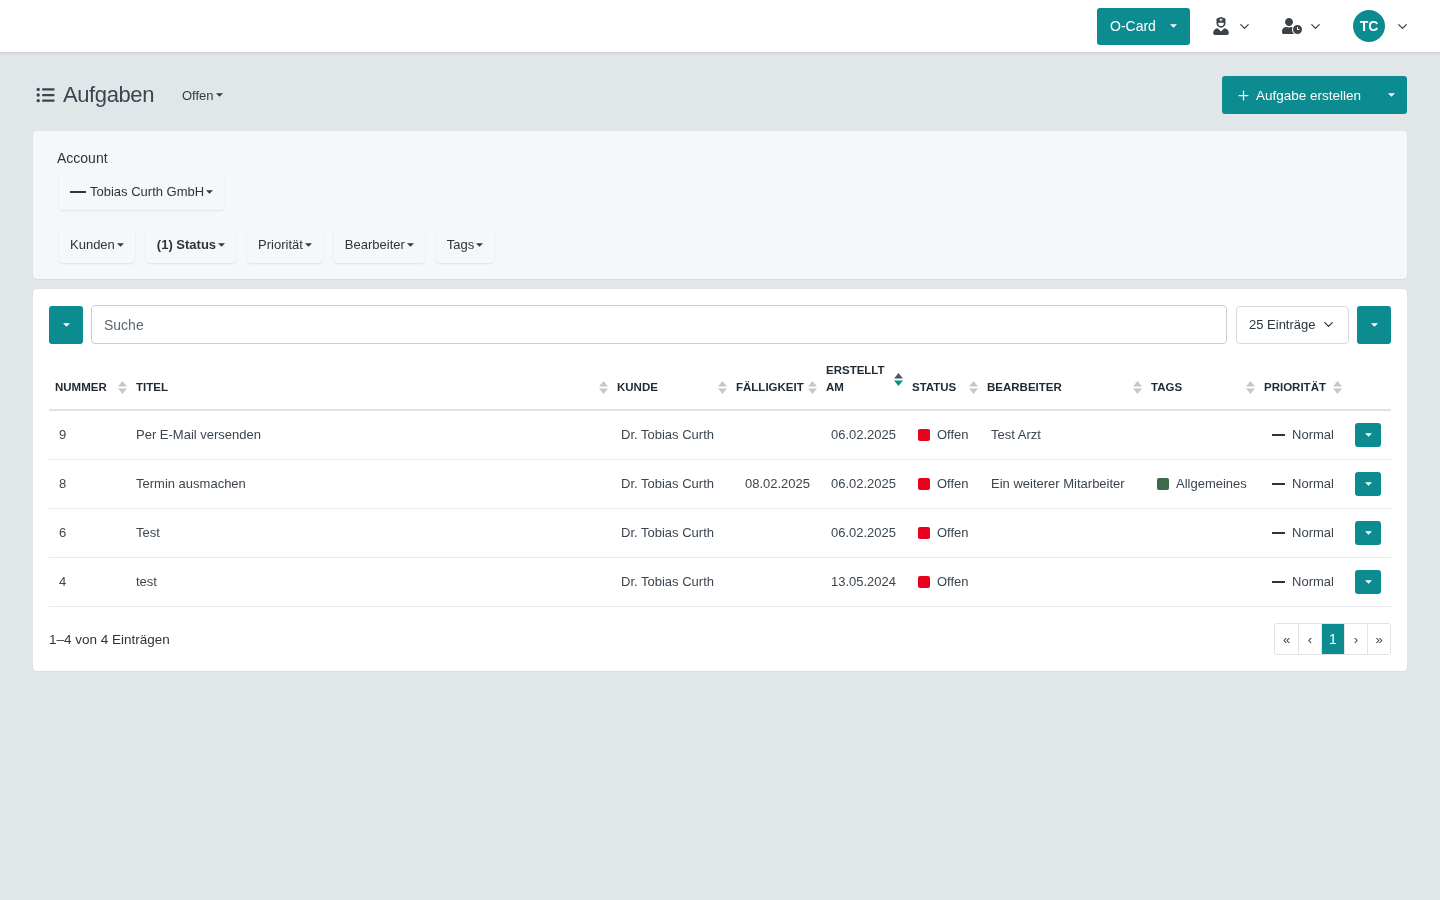 The image size is (1440, 900). What do you see at coordinates (109, 639) in the screenshot?
I see `entries-summary: 1–4 von 4 Einträgen` at bounding box center [109, 639].